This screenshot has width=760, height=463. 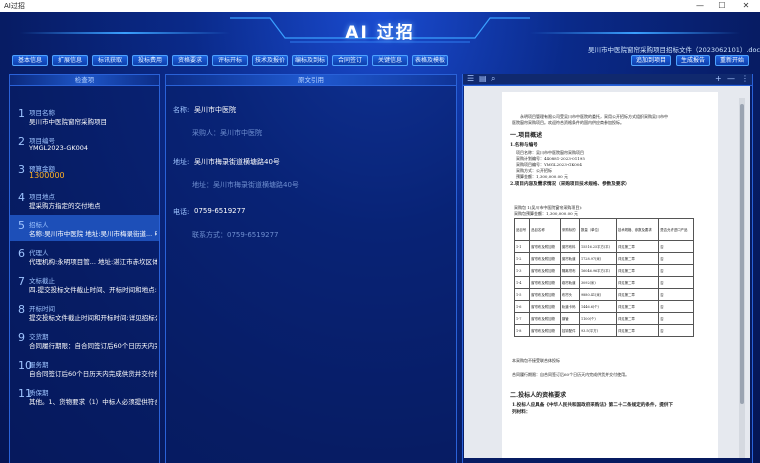 I want to click on table-header-cell: 数量（单位）, so click(x=597, y=229).